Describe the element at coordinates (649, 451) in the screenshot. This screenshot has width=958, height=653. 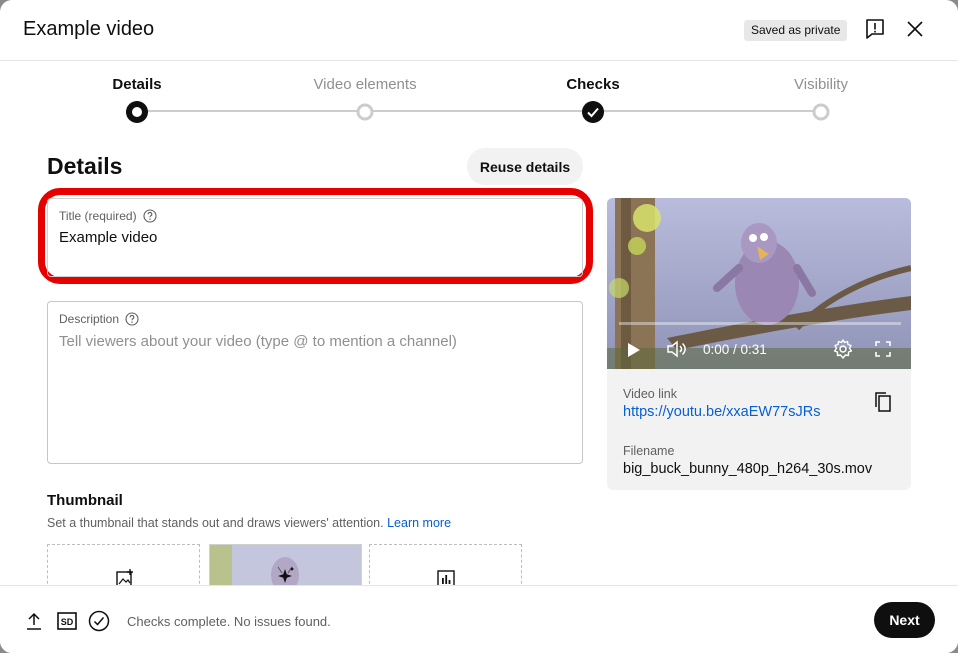
I see `filename-label: Filename` at that location.